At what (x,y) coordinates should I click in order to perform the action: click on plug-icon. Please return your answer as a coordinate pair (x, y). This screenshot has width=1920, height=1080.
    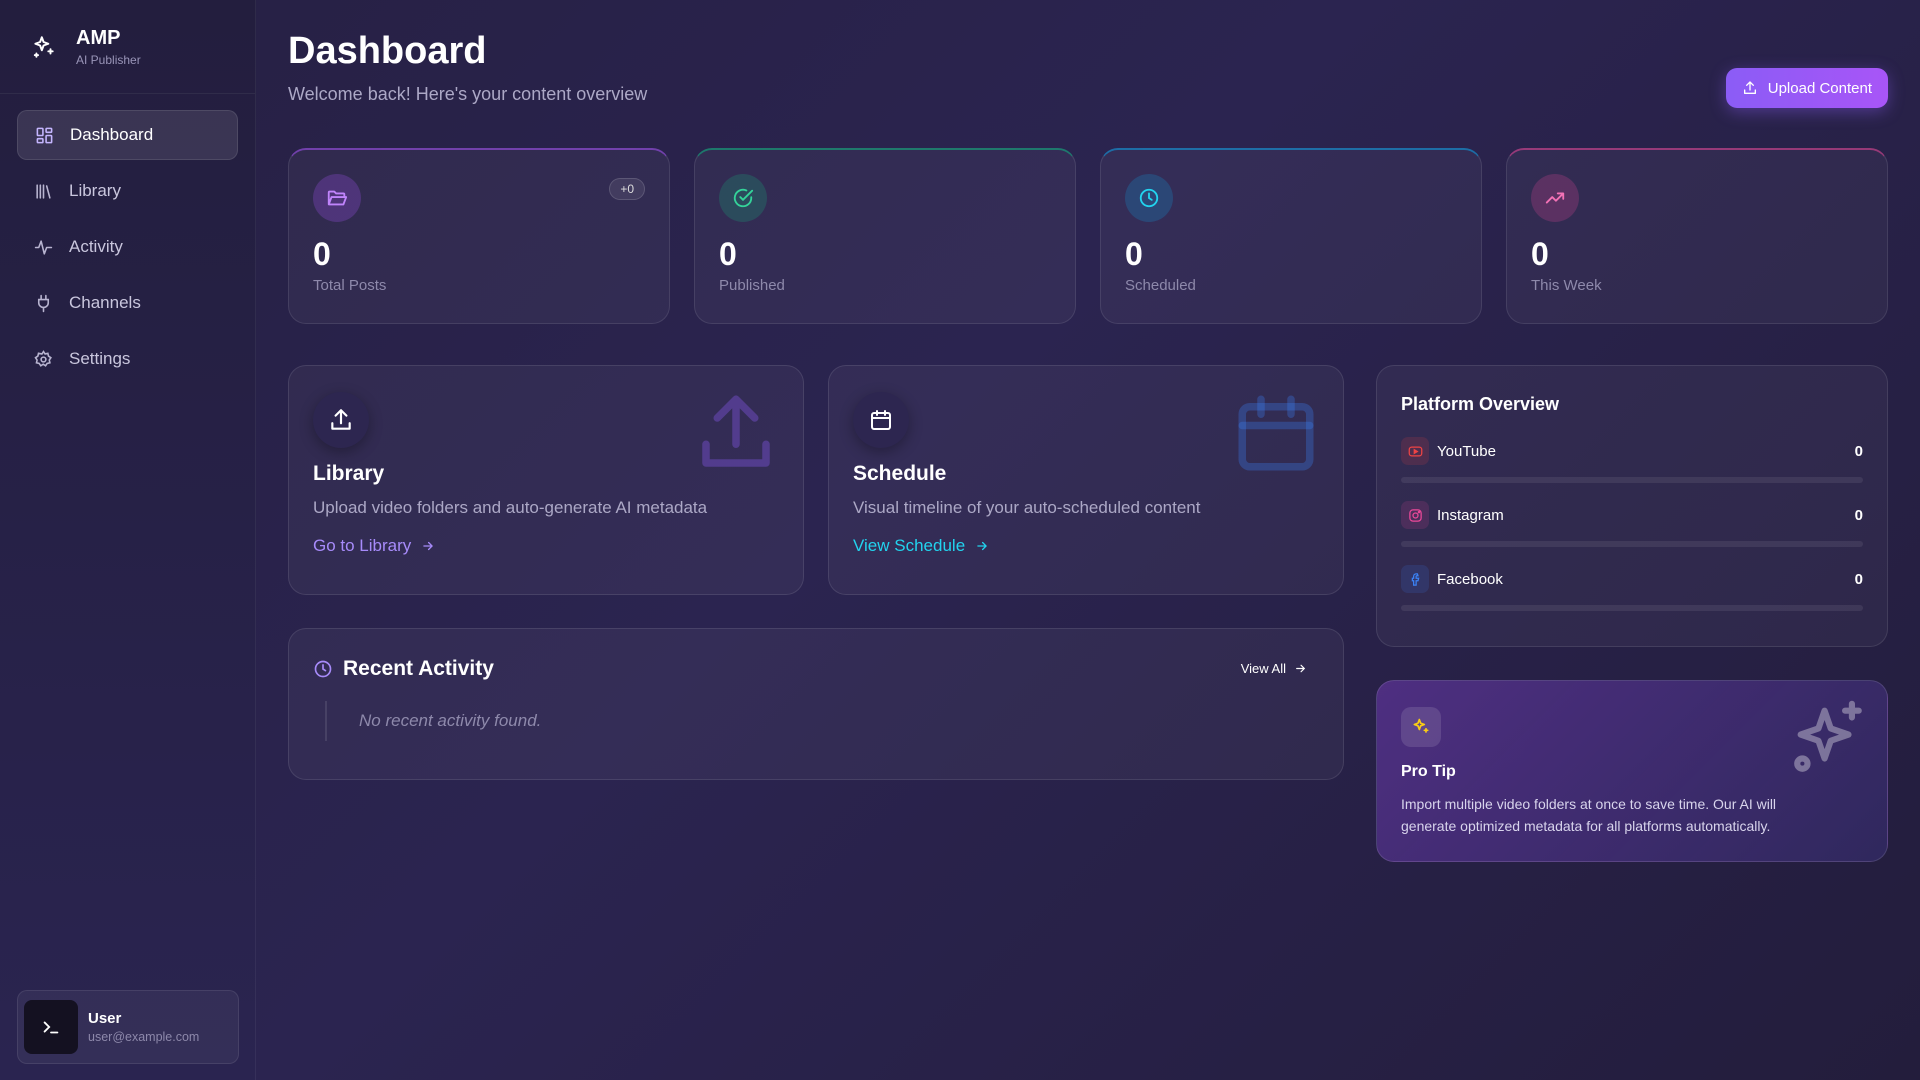
    Looking at the image, I should click on (43, 303).